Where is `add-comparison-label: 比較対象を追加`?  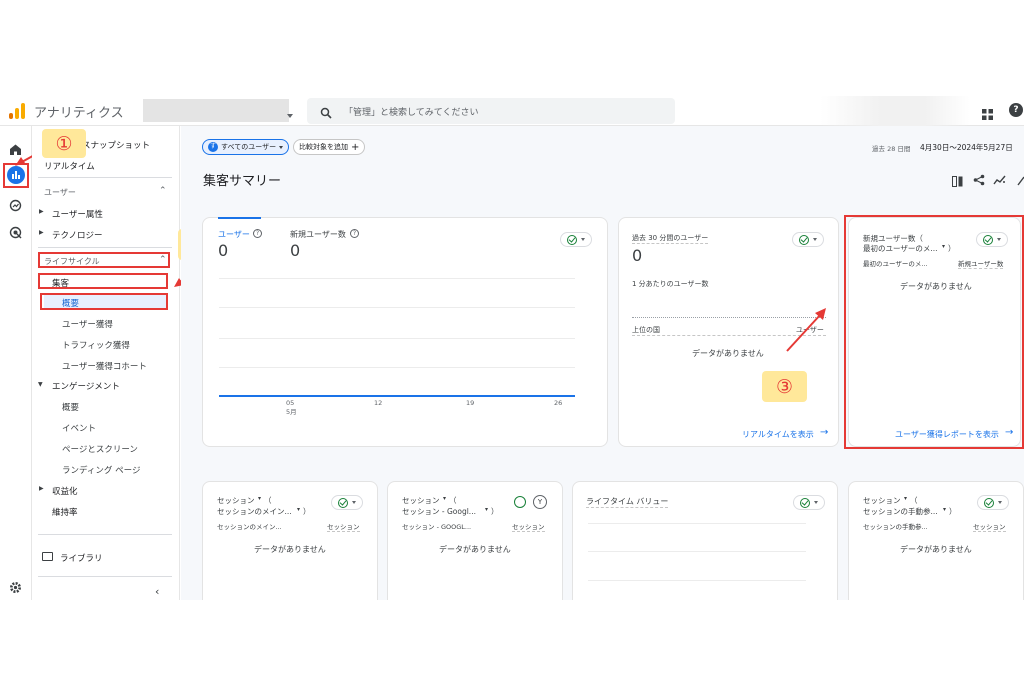
add-comparison-label: 比較対象を追加 is located at coordinates (323, 147).